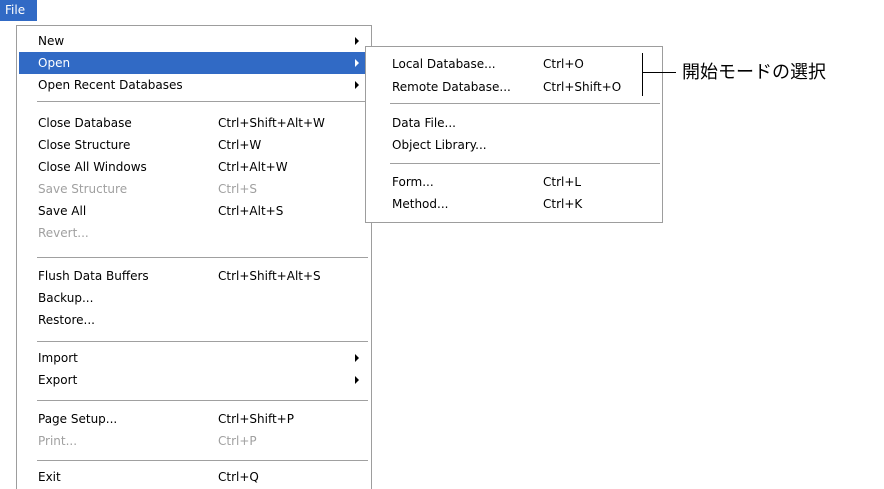 The width and height of the screenshot is (884, 489). Describe the element at coordinates (269, 276) in the screenshot. I see `menu-item-shortcut: Ctrl+Shift+Alt+S` at that location.